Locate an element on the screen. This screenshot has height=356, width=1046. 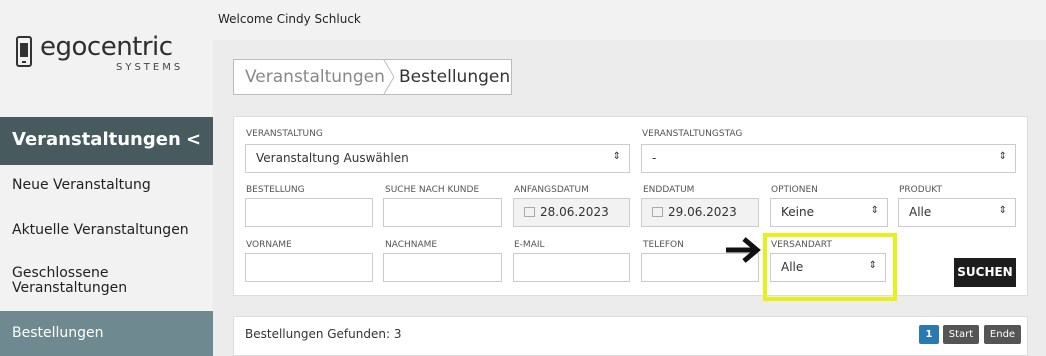
arrow-right-icon is located at coordinates (743, 250).